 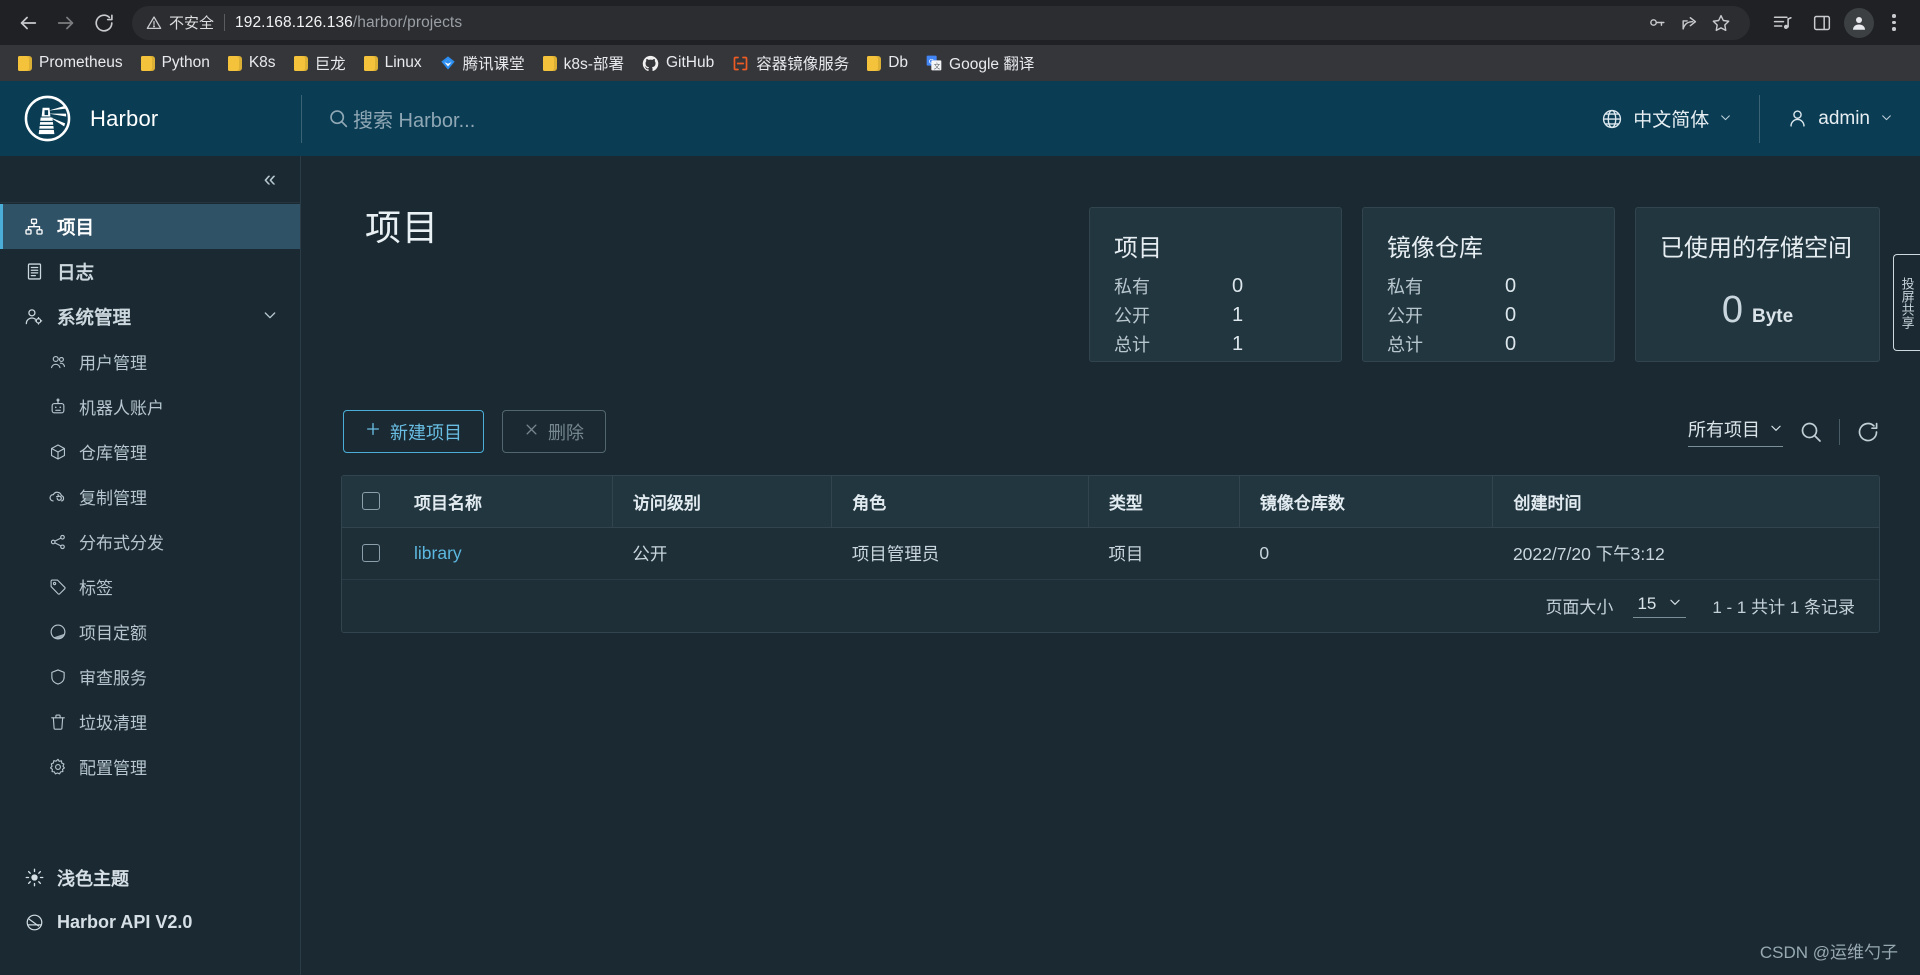 I want to click on table-refresh-button, so click(x=1868, y=432).